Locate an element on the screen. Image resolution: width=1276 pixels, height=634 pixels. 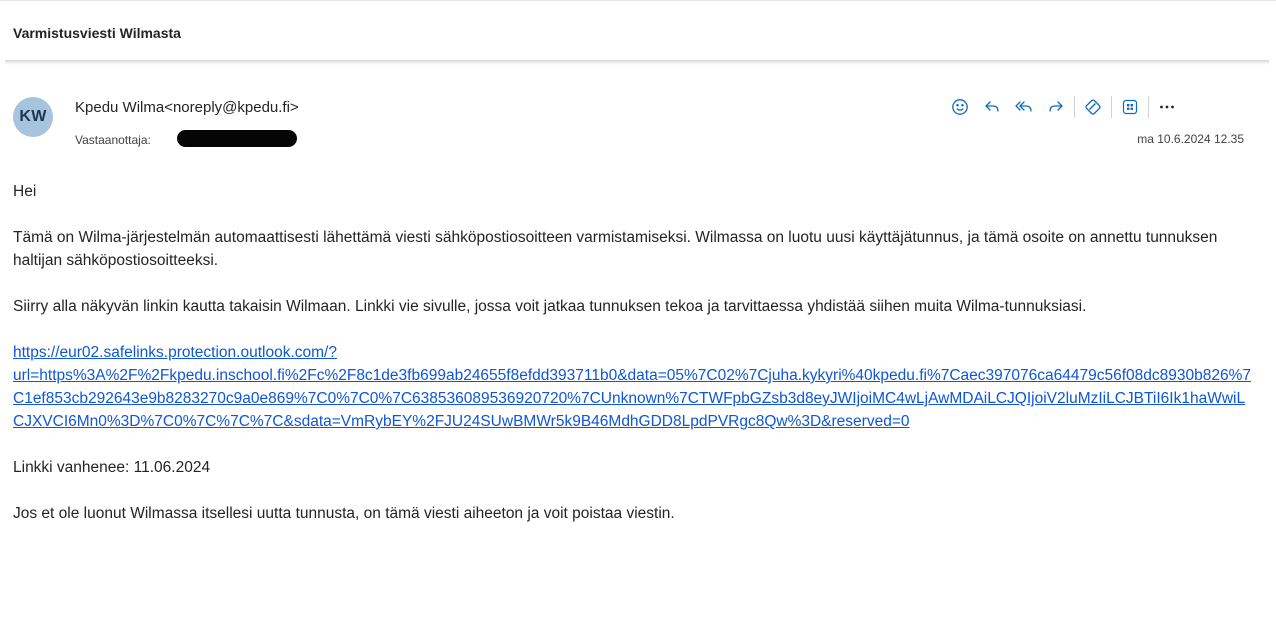
emoji-icon is located at coordinates (960, 107).